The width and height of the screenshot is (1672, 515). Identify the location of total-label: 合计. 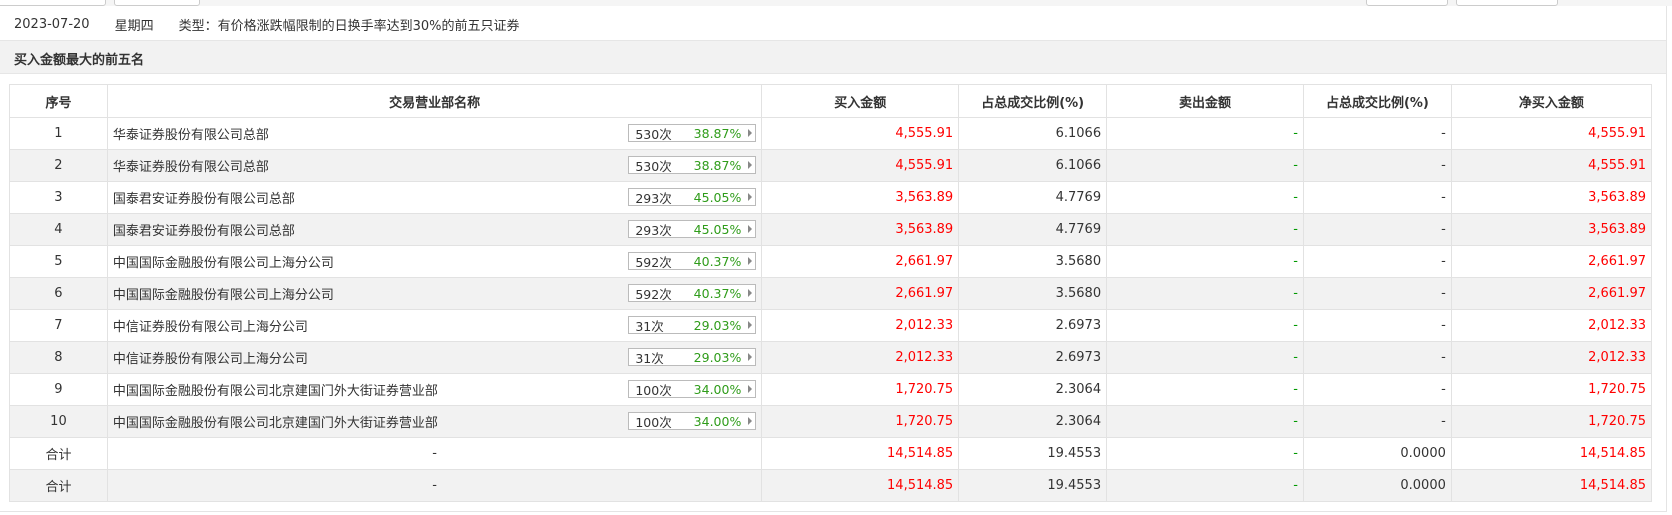
(58, 485).